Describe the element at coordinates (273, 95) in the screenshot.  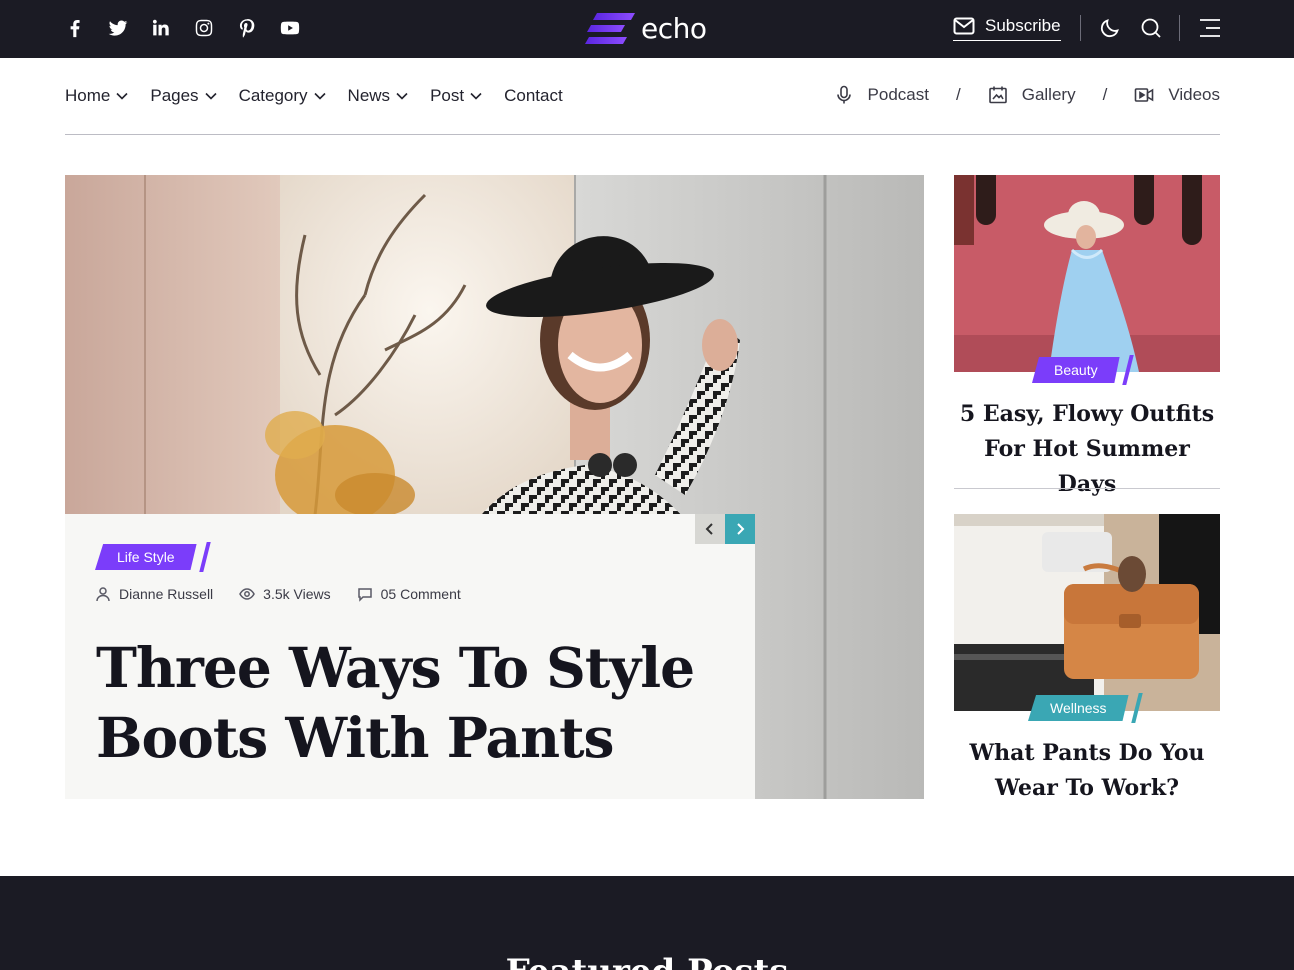
I see `nav-item-label: Category` at that location.